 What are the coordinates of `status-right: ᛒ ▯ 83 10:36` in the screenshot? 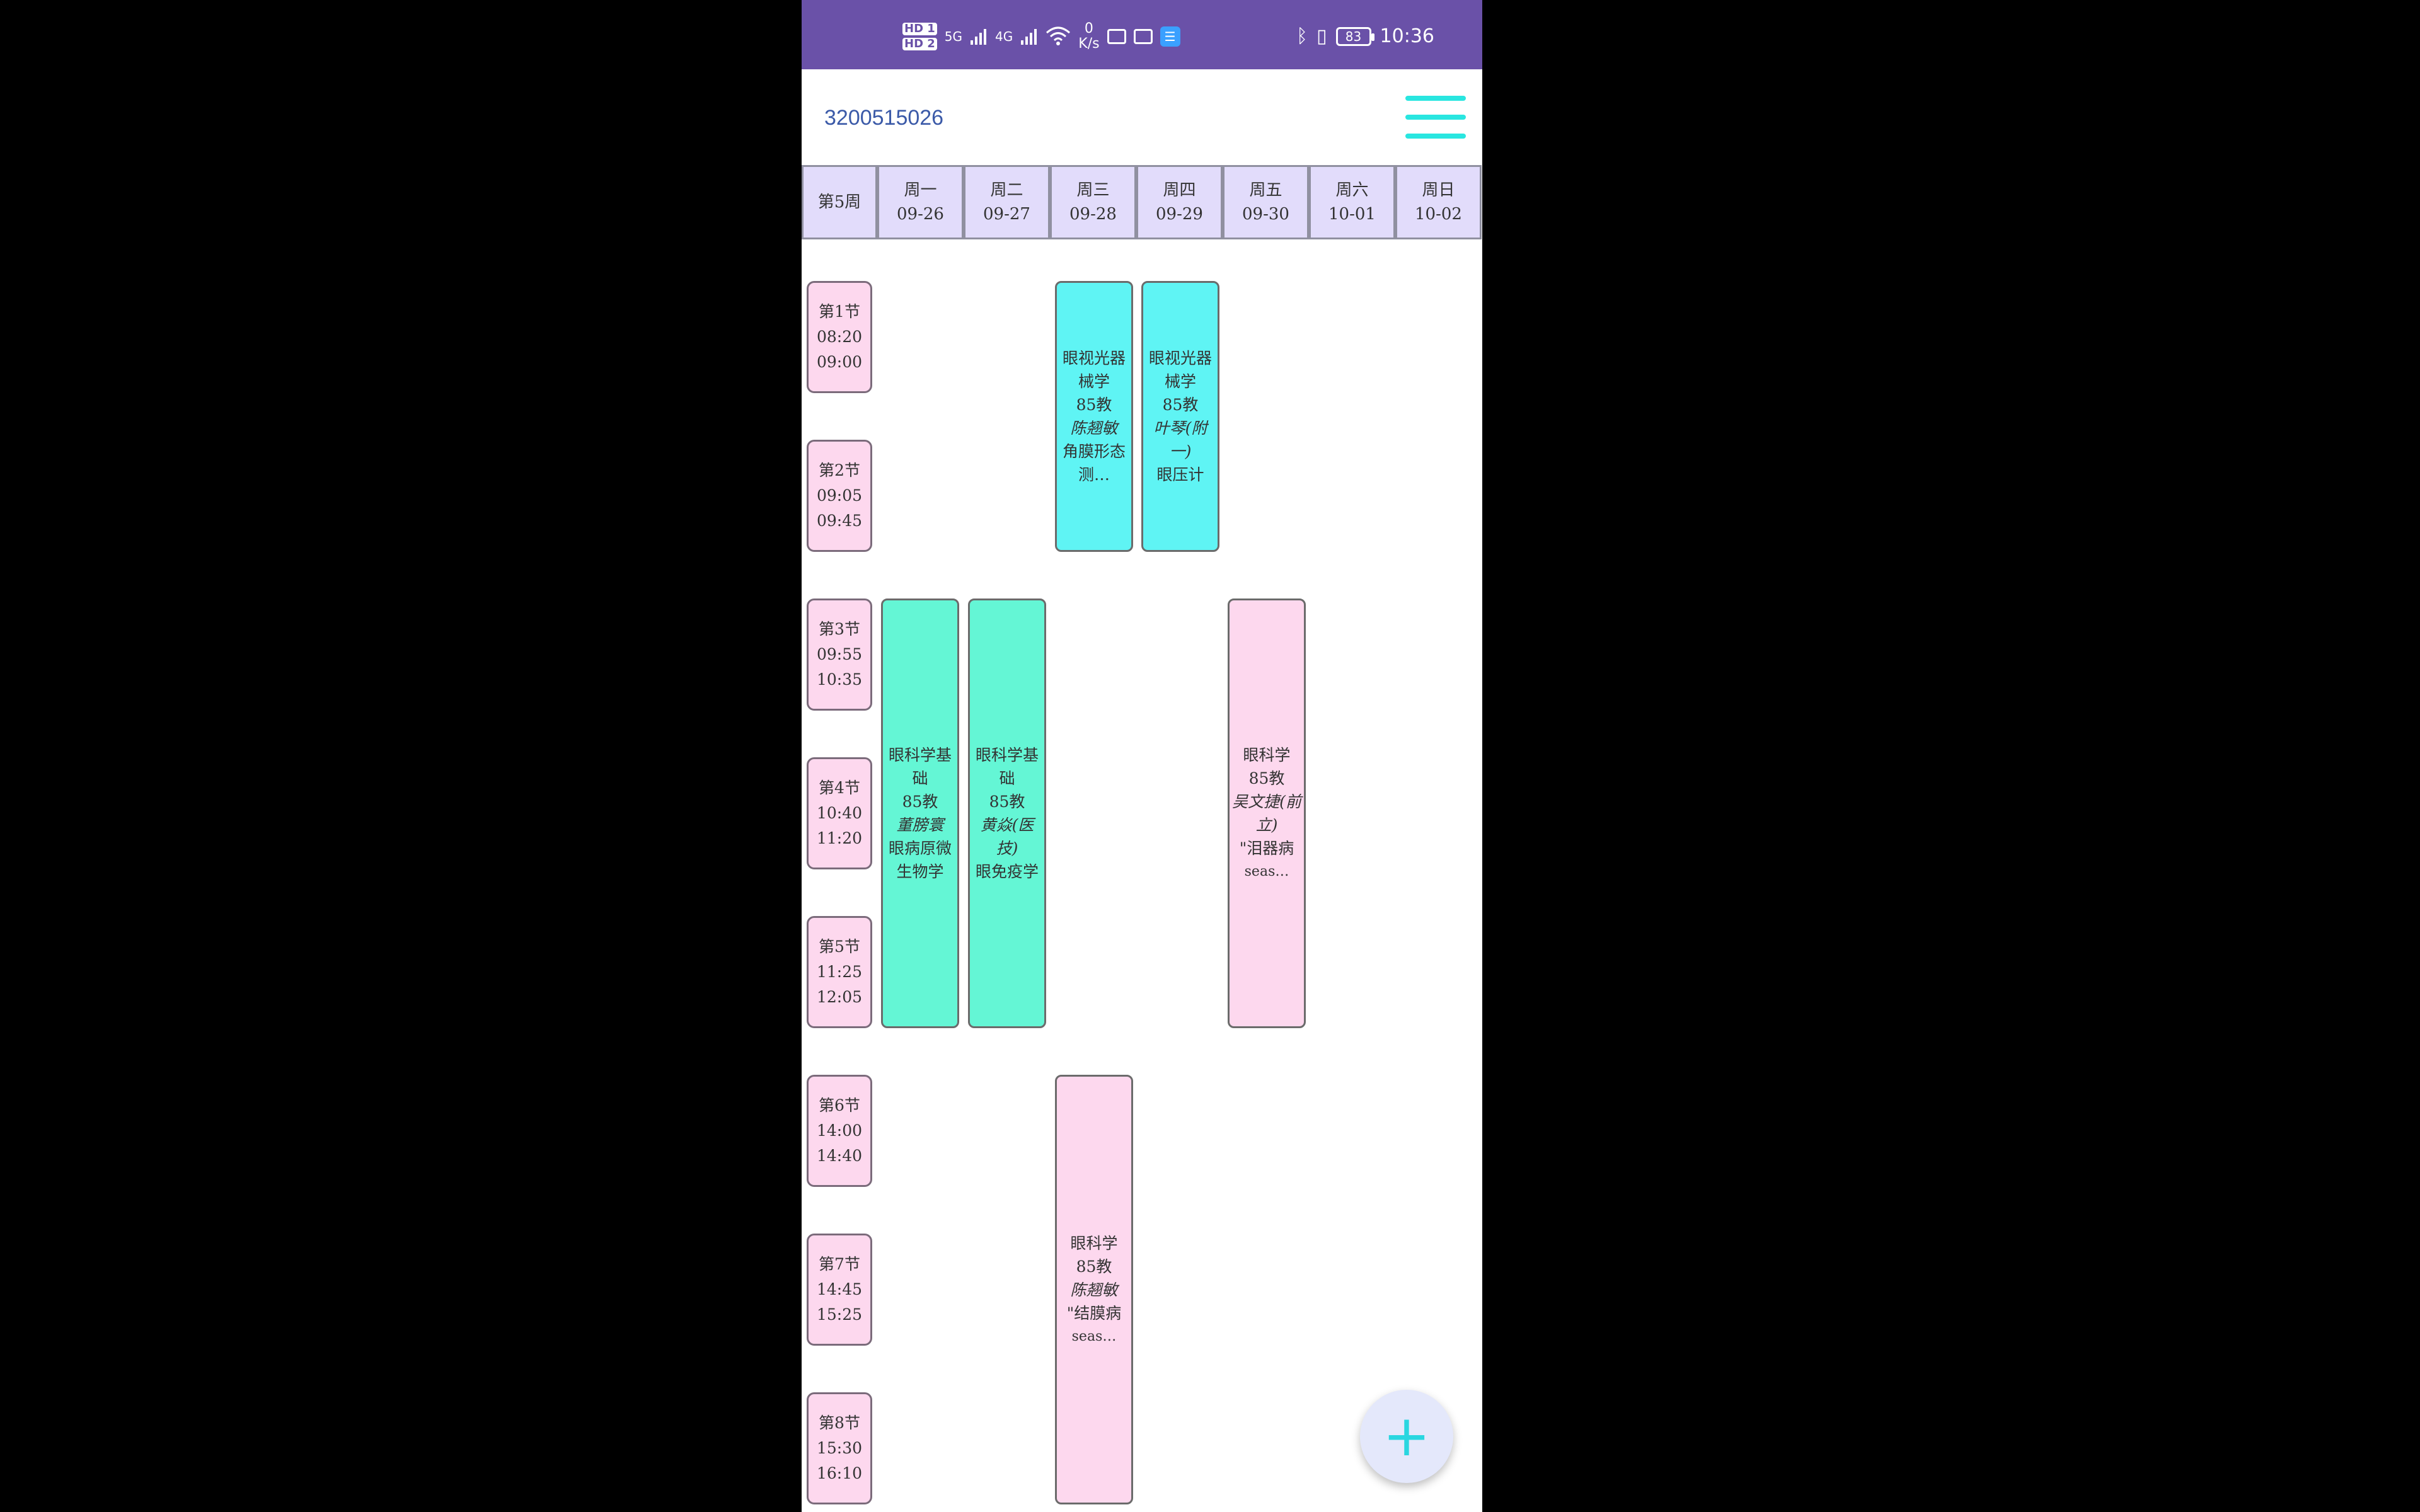 It's located at (1365, 36).